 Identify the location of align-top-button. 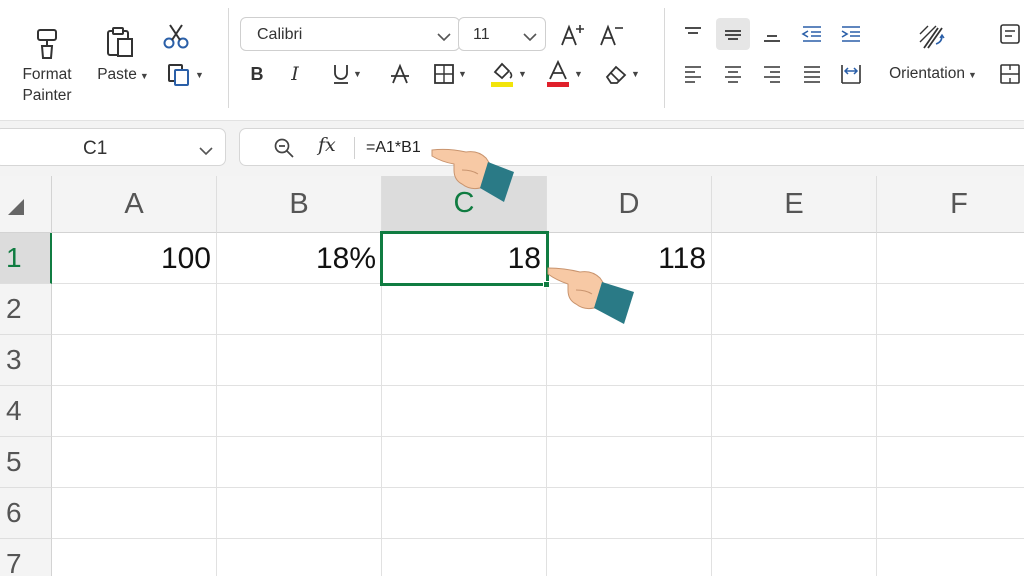
(693, 34).